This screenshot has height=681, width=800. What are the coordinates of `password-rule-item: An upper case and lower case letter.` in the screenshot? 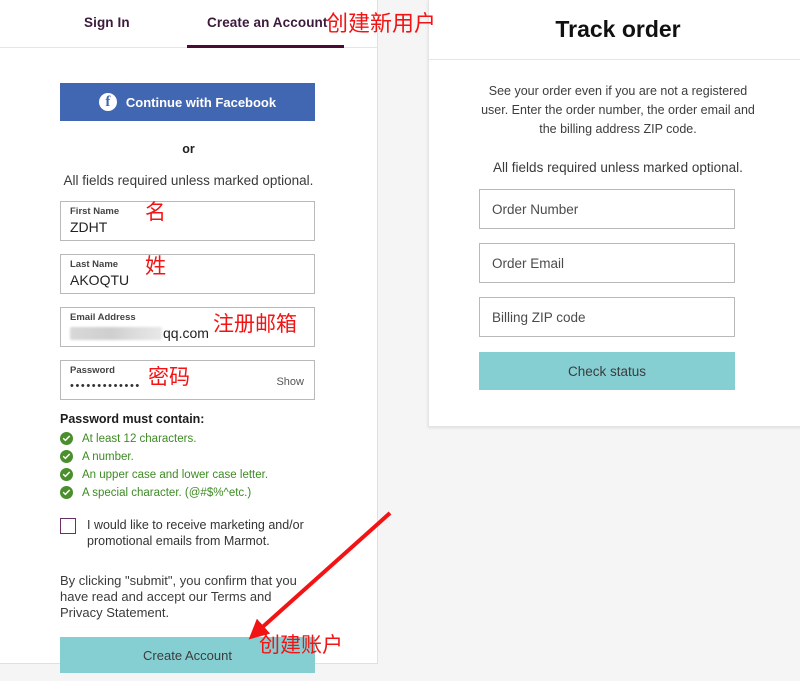 It's located at (188, 474).